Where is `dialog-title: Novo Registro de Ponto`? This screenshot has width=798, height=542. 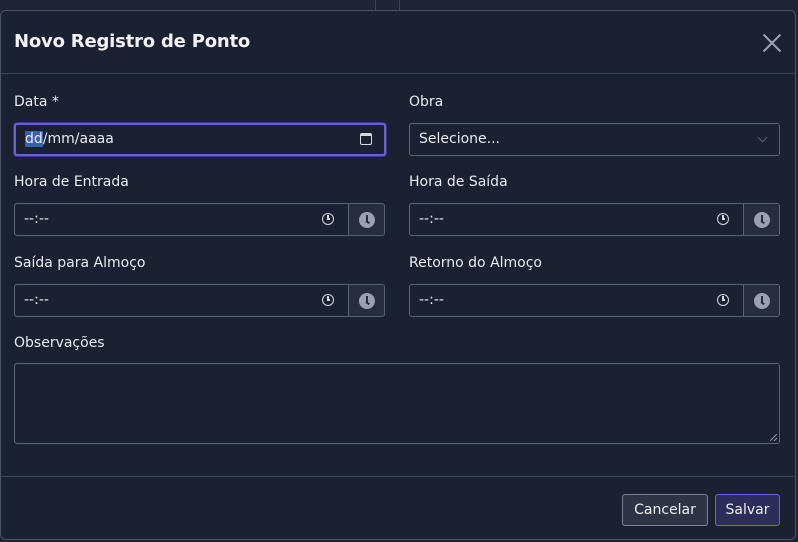
dialog-title: Novo Registro de Ponto is located at coordinates (132, 41).